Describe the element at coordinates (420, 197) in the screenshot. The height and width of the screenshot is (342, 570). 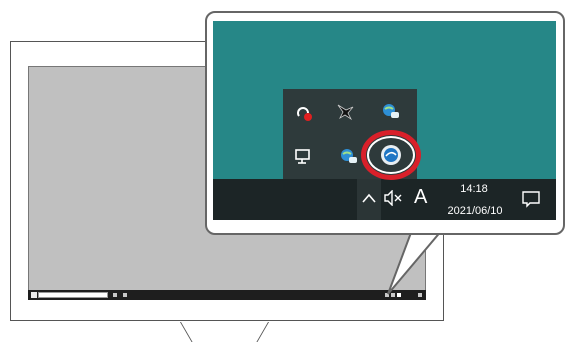
I see `ime-indicator: A` at that location.